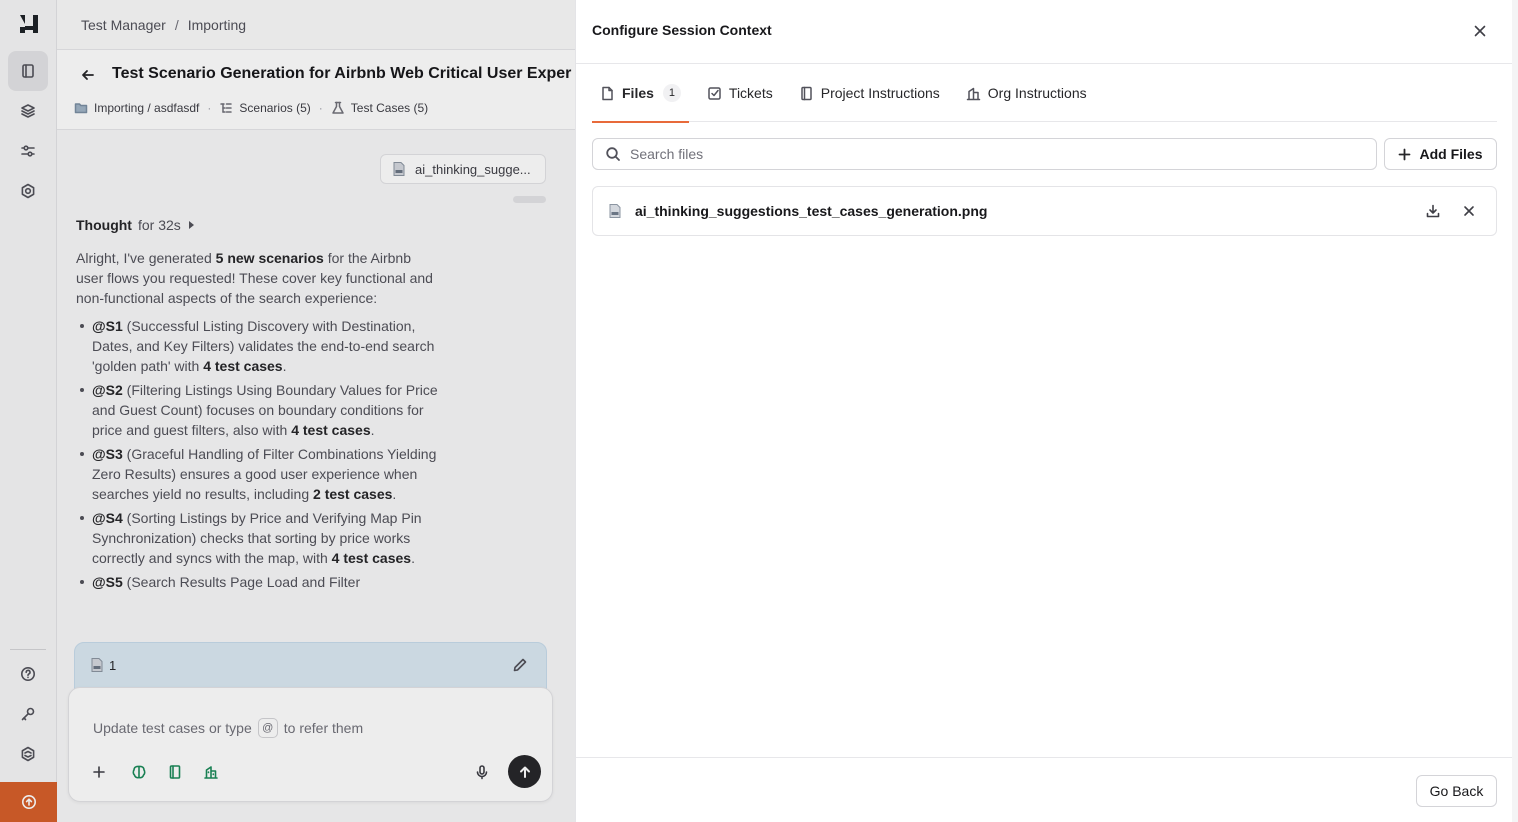 This screenshot has height=822, width=1518. What do you see at coordinates (1044, 789) in the screenshot?
I see `panel-footer: Go Back` at bounding box center [1044, 789].